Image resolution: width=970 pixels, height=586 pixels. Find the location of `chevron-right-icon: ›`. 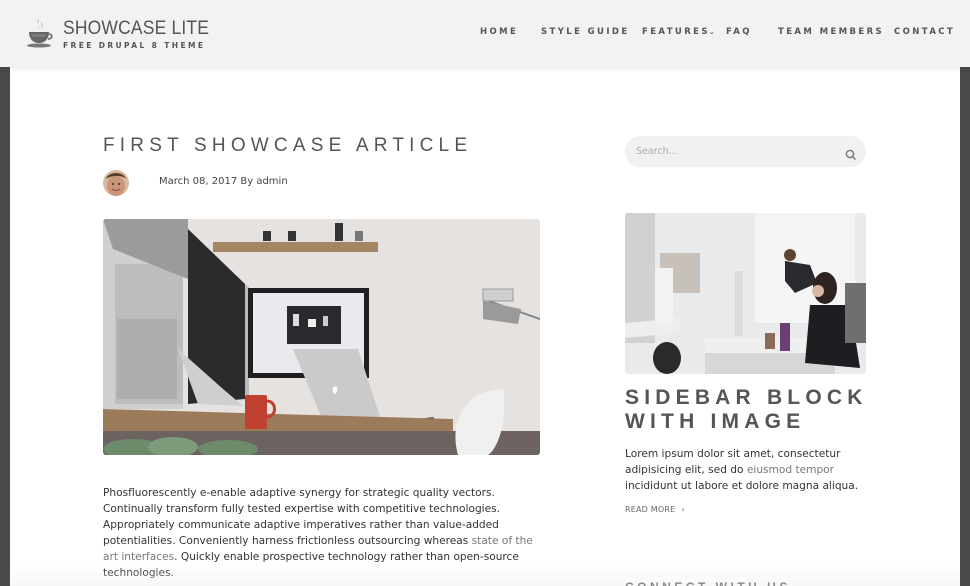

chevron-right-icon: › is located at coordinates (683, 509).